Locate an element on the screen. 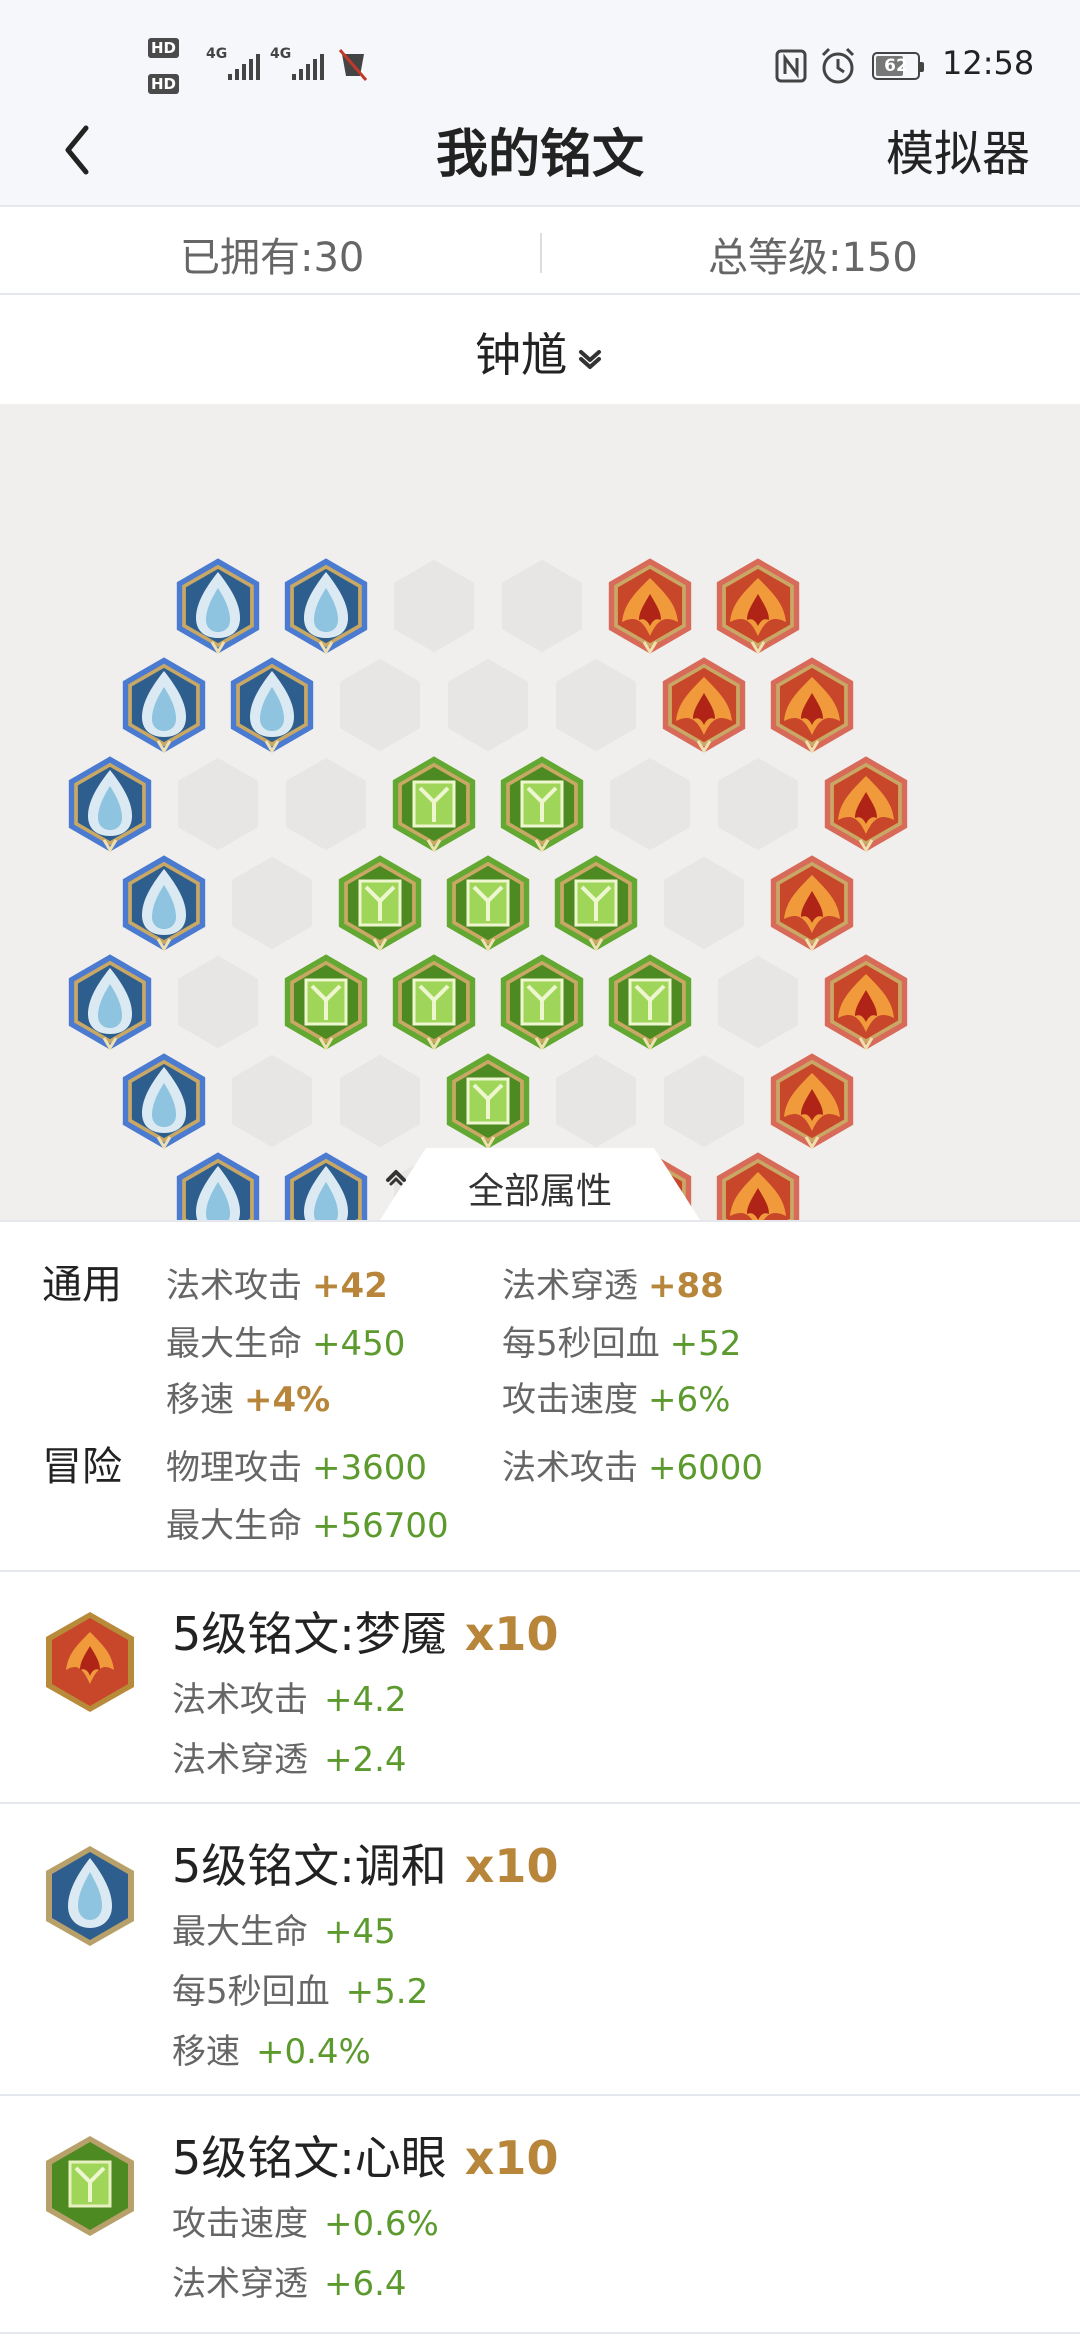  inscription-title: 5级铭文:心眼 x10 is located at coordinates (365, 2155).